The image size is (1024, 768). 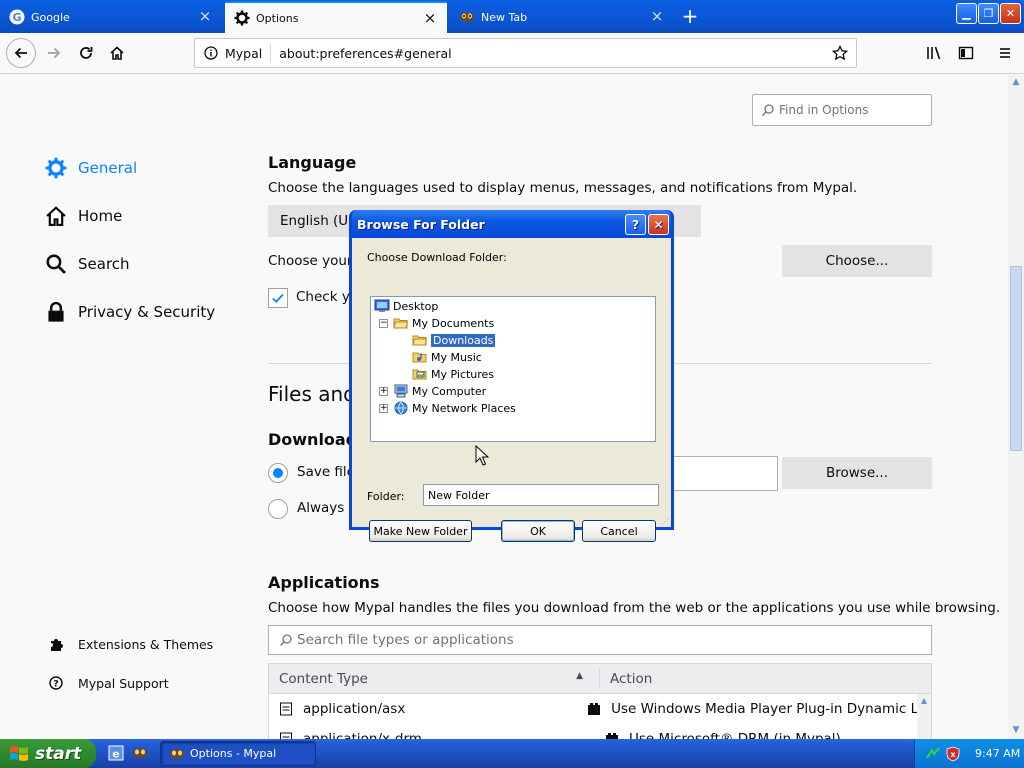 What do you see at coordinates (690, 16) in the screenshot?
I see `new-tab-button: +` at bounding box center [690, 16].